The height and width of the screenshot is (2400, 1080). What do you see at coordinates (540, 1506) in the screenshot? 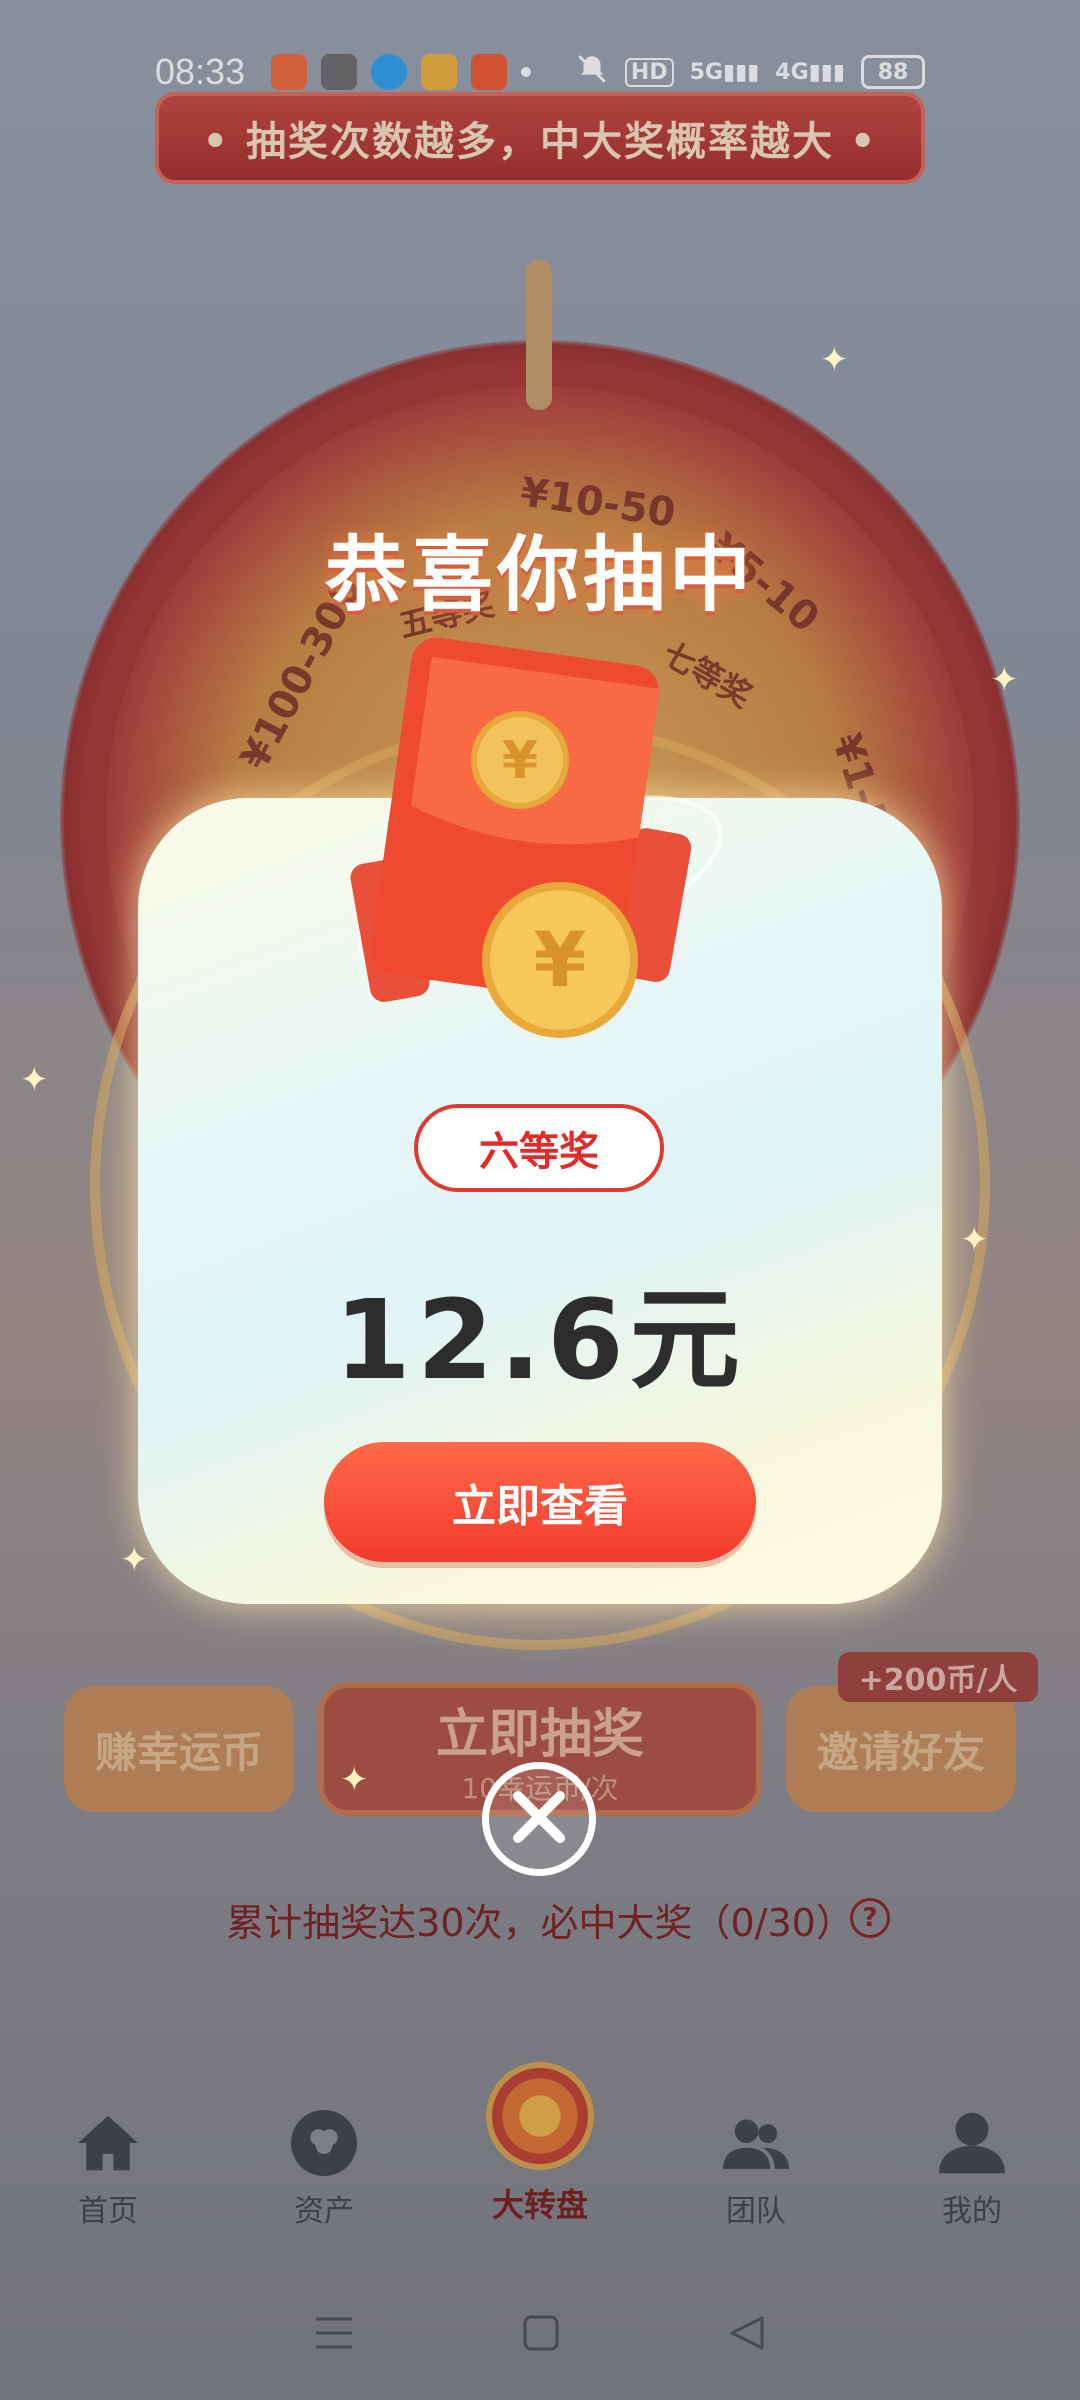
I see `view-now-label: 立即查看` at bounding box center [540, 1506].